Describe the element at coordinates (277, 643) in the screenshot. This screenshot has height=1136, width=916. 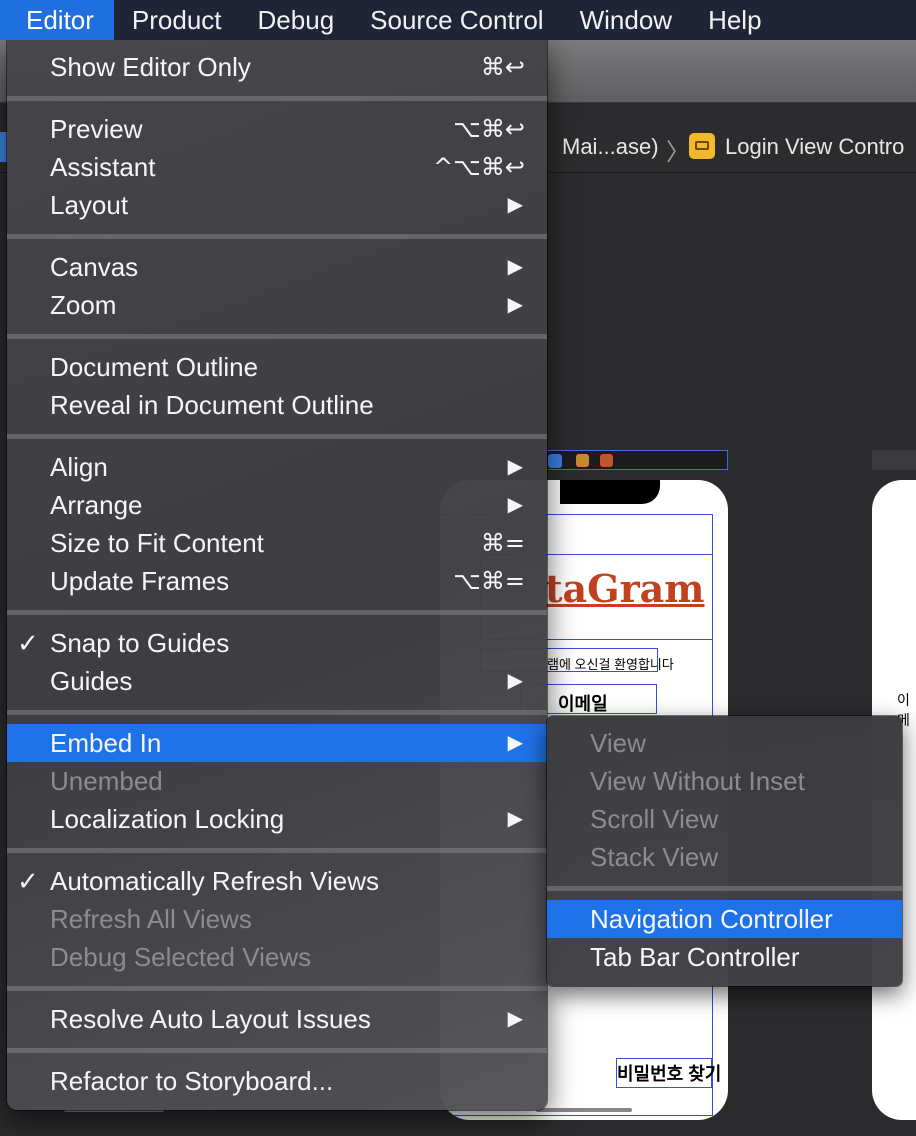
I see `menu-item-snap-to-guides: ✓ Snap to Guides` at that location.